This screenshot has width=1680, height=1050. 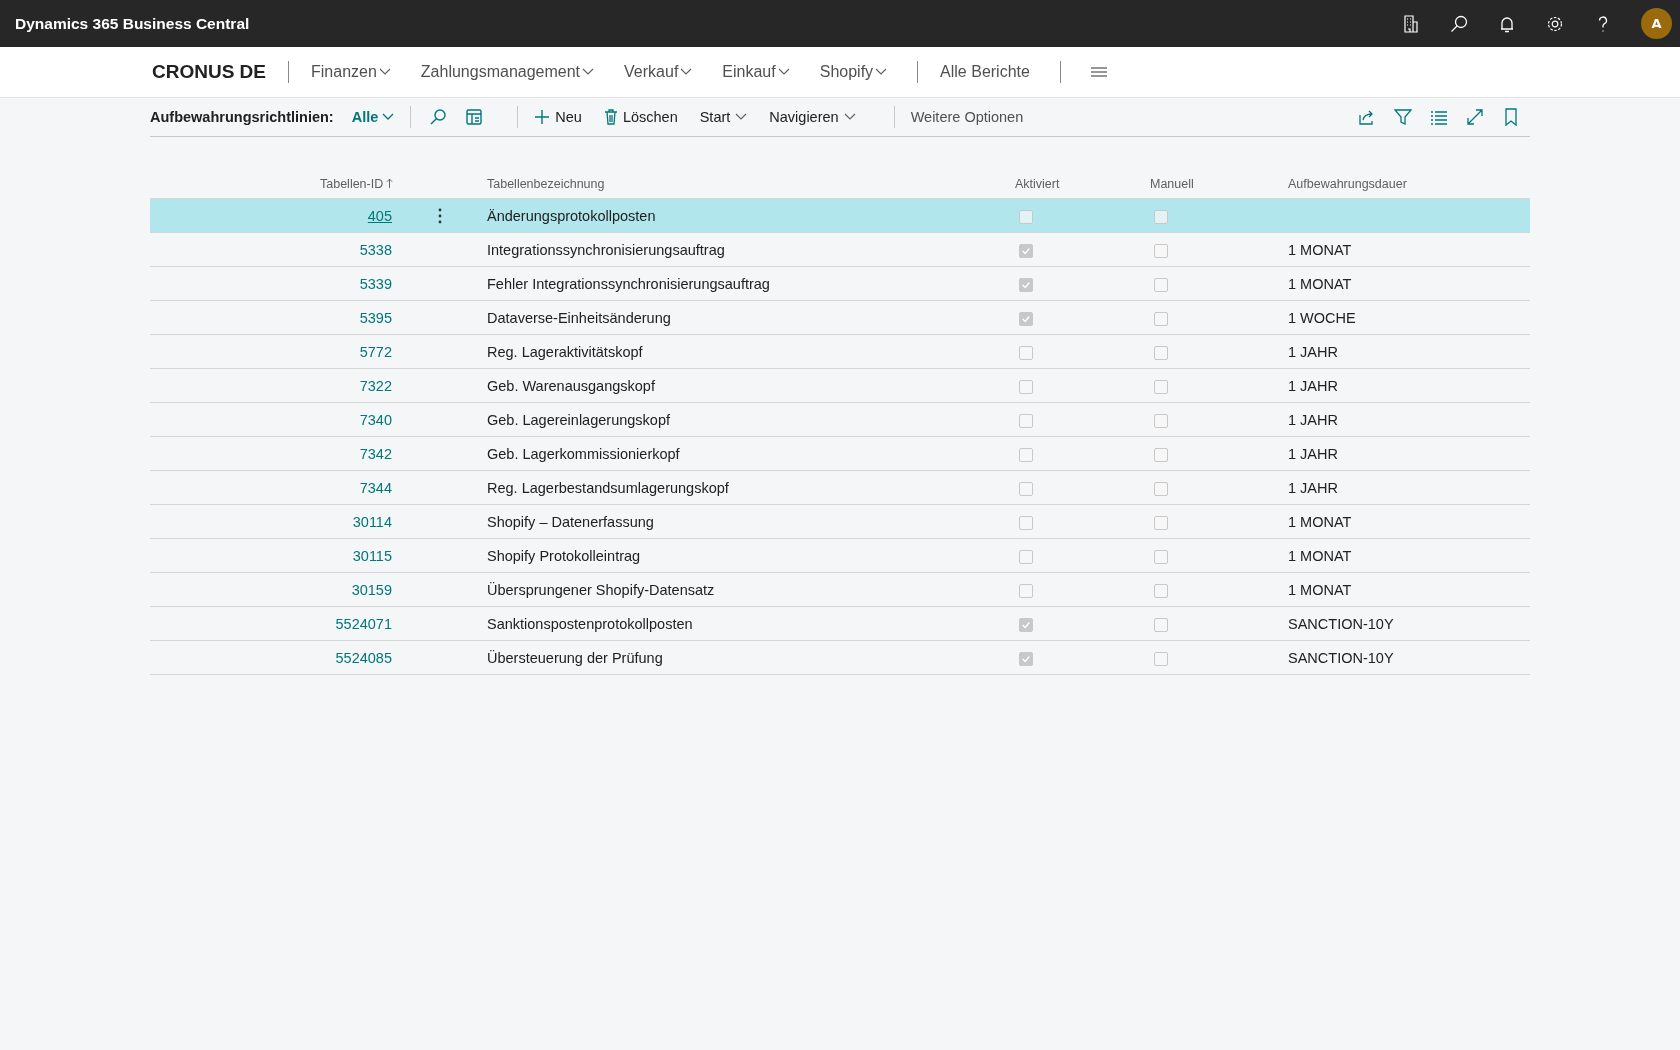 What do you see at coordinates (1037, 183) in the screenshot?
I see `column-header: Aktiviert` at bounding box center [1037, 183].